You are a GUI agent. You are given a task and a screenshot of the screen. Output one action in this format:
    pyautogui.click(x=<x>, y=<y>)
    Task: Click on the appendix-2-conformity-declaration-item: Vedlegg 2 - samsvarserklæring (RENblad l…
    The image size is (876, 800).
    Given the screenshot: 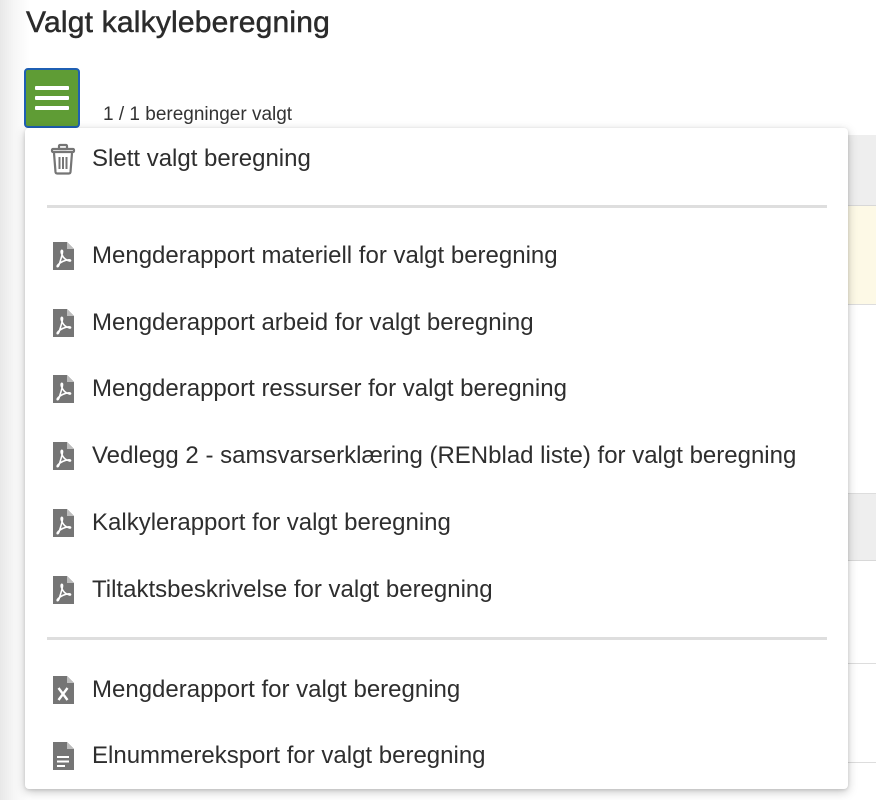 What is the action you would take?
    pyautogui.click(x=436, y=456)
    